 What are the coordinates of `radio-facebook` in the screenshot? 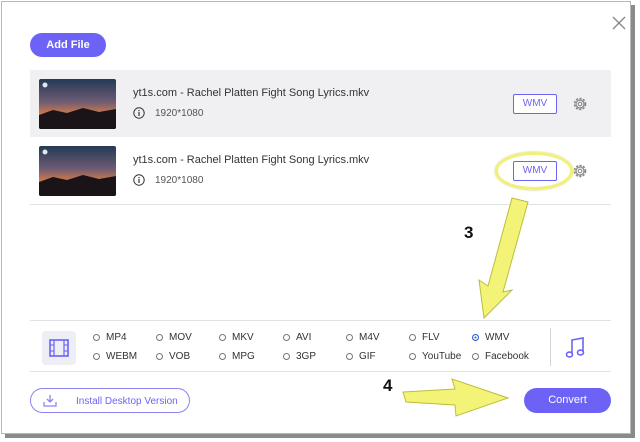 It's located at (475, 356).